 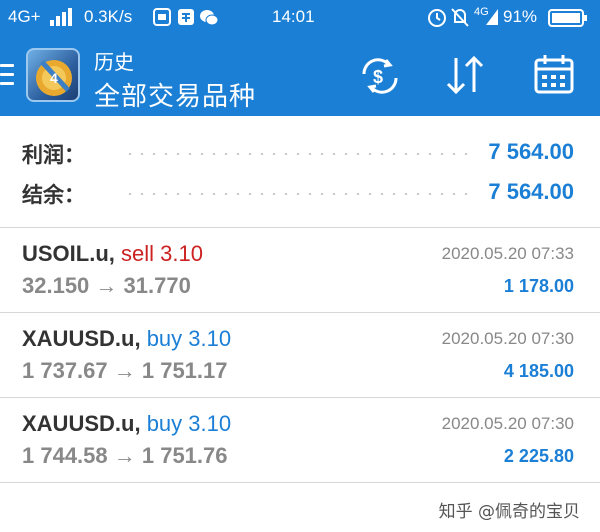 What do you see at coordinates (125, 370) in the screenshot?
I see `trade-prices: 1 737.67 → 1 751.17` at bounding box center [125, 370].